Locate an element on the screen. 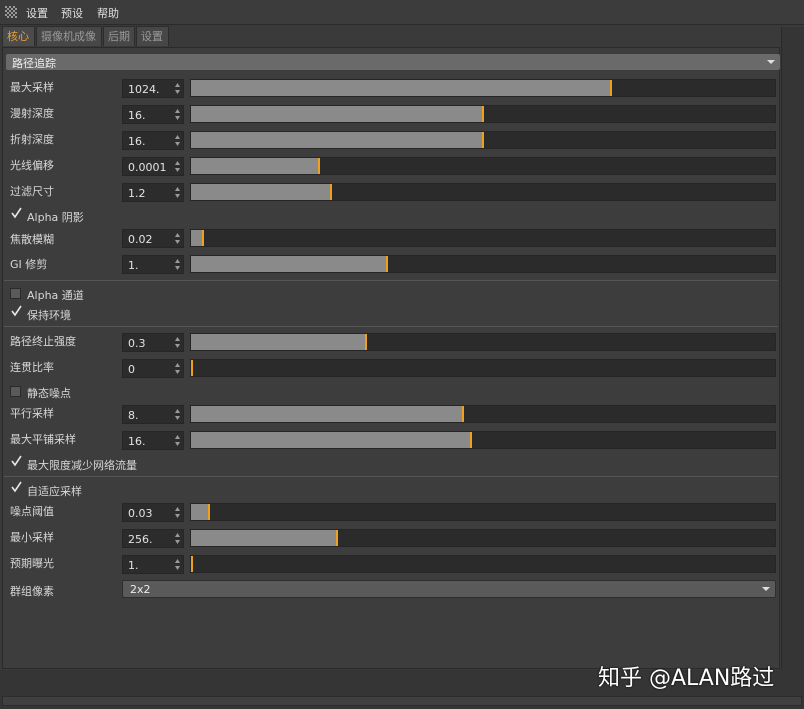 This screenshot has height=709, width=804. tab-core: 核心 is located at coordinates (18, 36).